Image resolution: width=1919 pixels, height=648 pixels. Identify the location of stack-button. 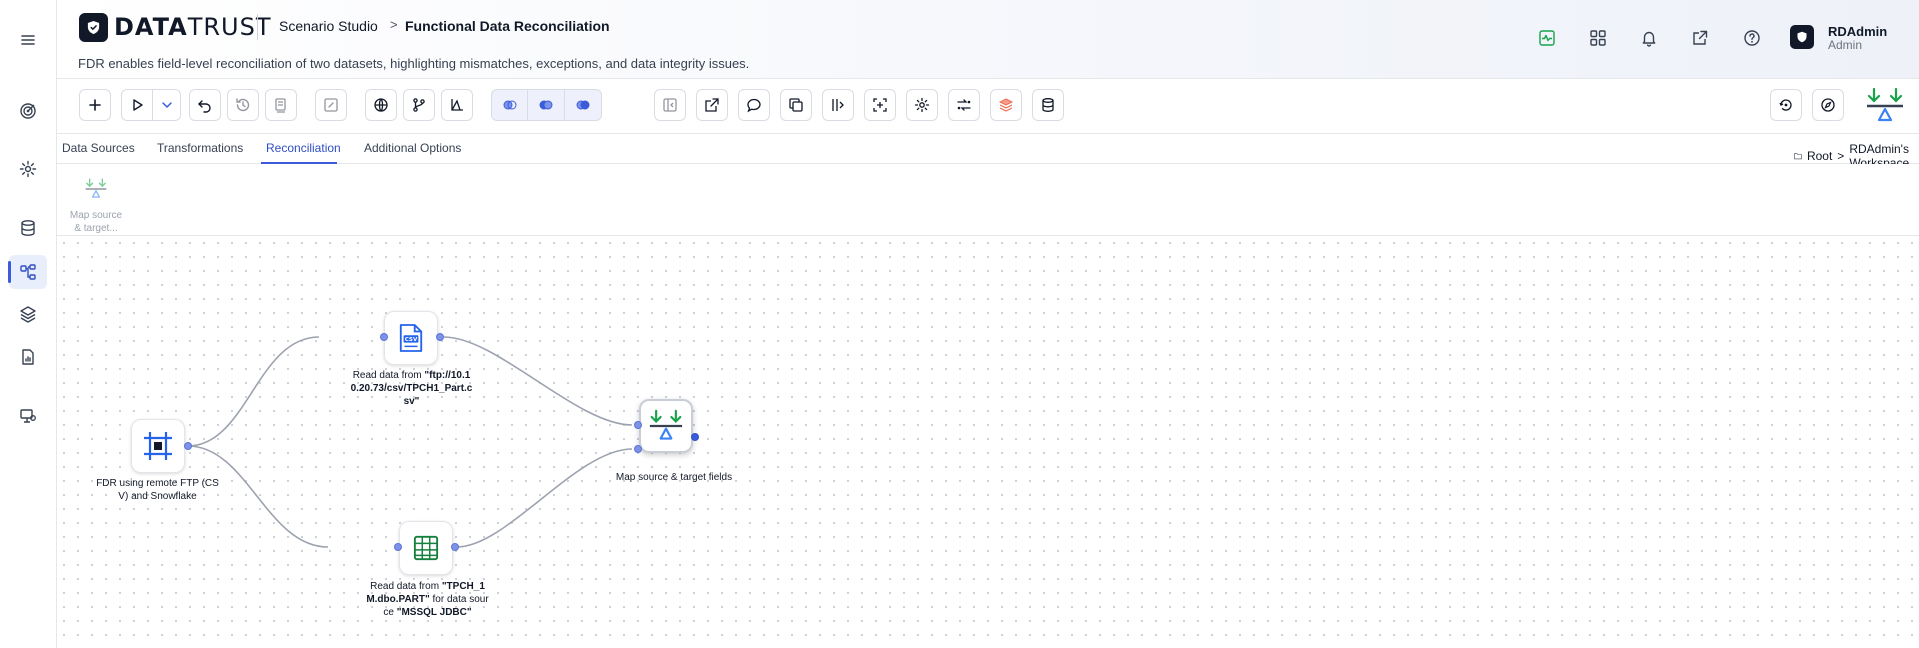
(1006, 105).